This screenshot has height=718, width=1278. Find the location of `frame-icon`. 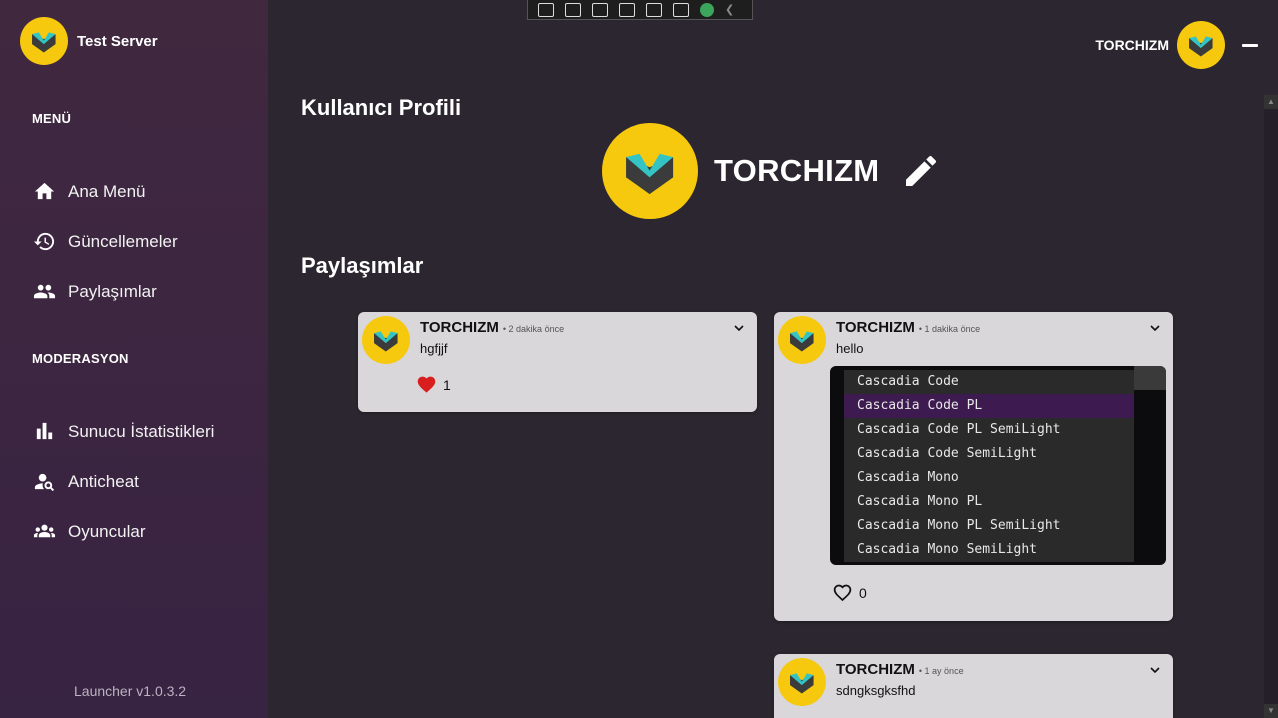

frame-icon is located at coordinates (627, 9).